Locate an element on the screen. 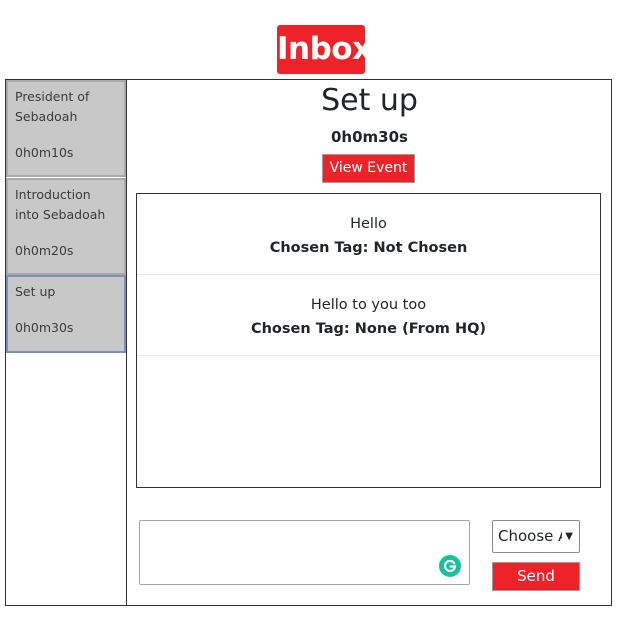 Image resolution: width=626 pixels, height=620 pixels. sidebar-item-time: 0h0m30s is located at coordinates (44, 327).